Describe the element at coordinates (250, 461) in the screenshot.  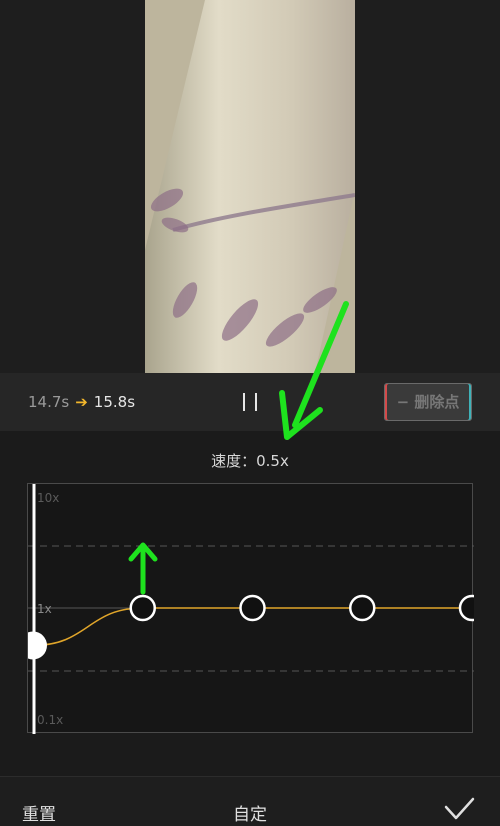
I see `speed-readout: 速度：0.5x` at that location.